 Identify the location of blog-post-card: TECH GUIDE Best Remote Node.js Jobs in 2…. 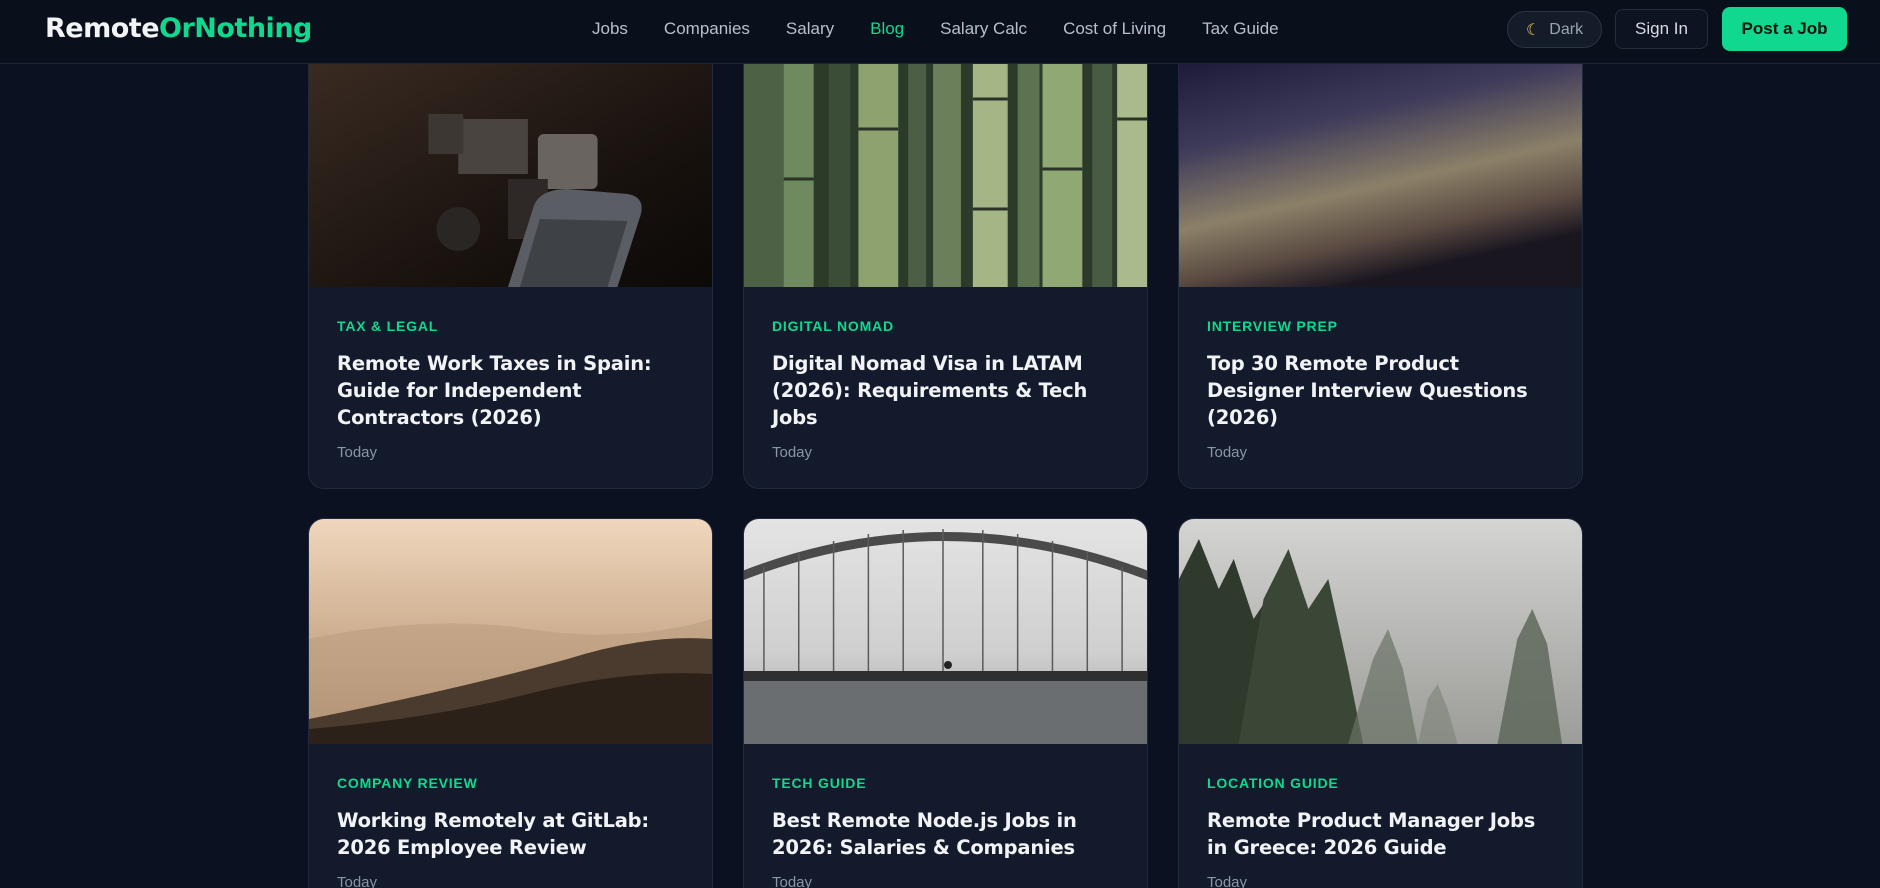
(945, 703).